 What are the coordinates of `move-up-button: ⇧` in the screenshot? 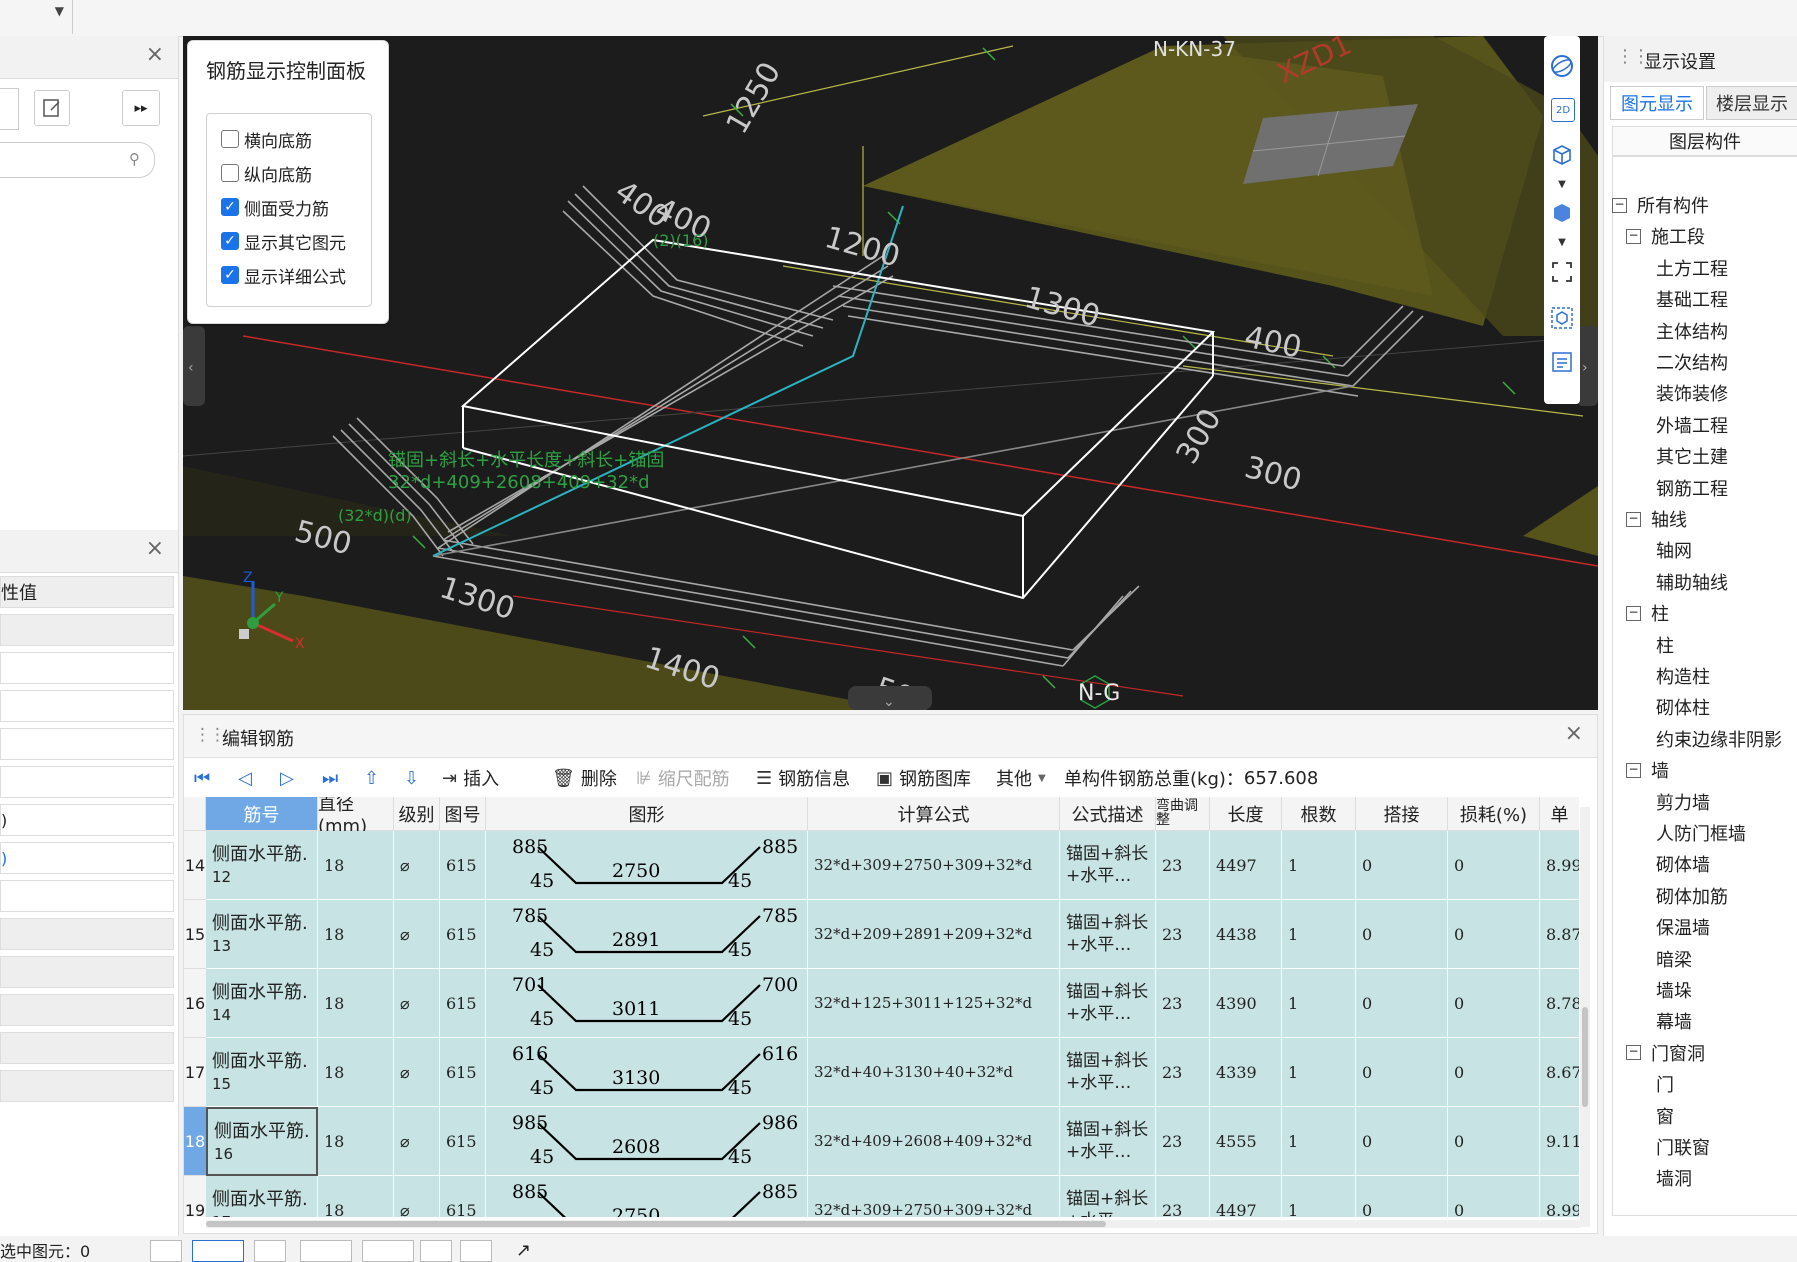 It's located at (374, 778).